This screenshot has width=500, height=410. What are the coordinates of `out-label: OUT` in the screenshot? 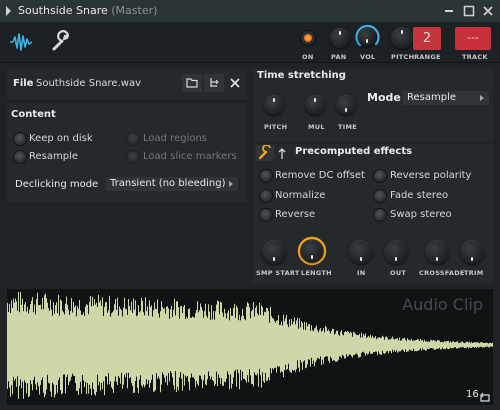 It's located at (398, 273).